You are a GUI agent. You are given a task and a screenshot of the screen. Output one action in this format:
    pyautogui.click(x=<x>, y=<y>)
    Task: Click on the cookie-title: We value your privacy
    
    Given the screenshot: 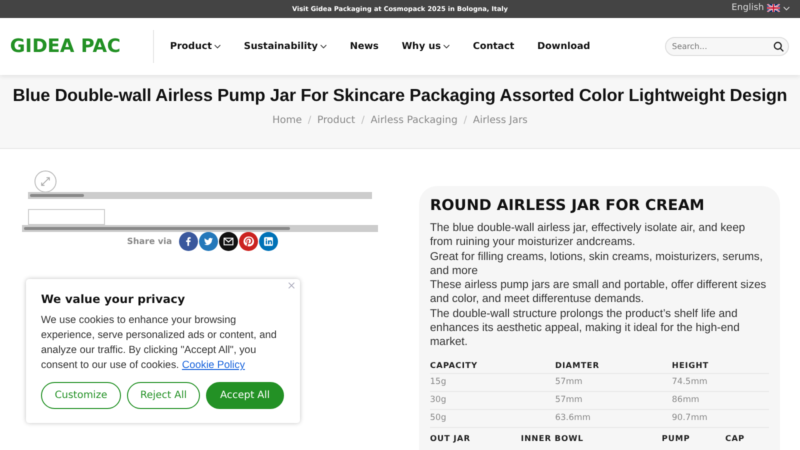 What is the action you would take?
    pyautogui.click(x=113, y=299)
    